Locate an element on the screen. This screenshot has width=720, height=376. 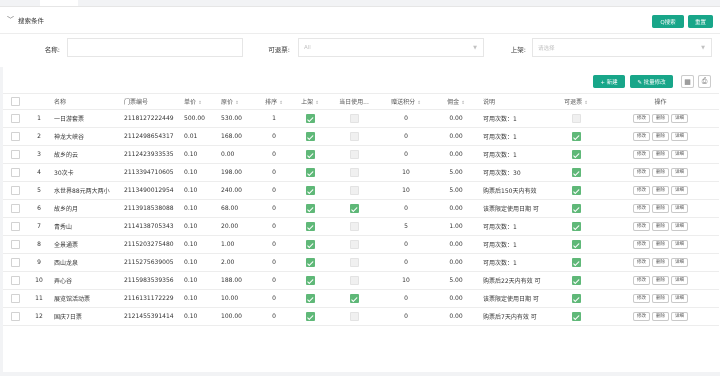
col-points: 赠送积分 ⇕ is located at coordinates (406, 101).